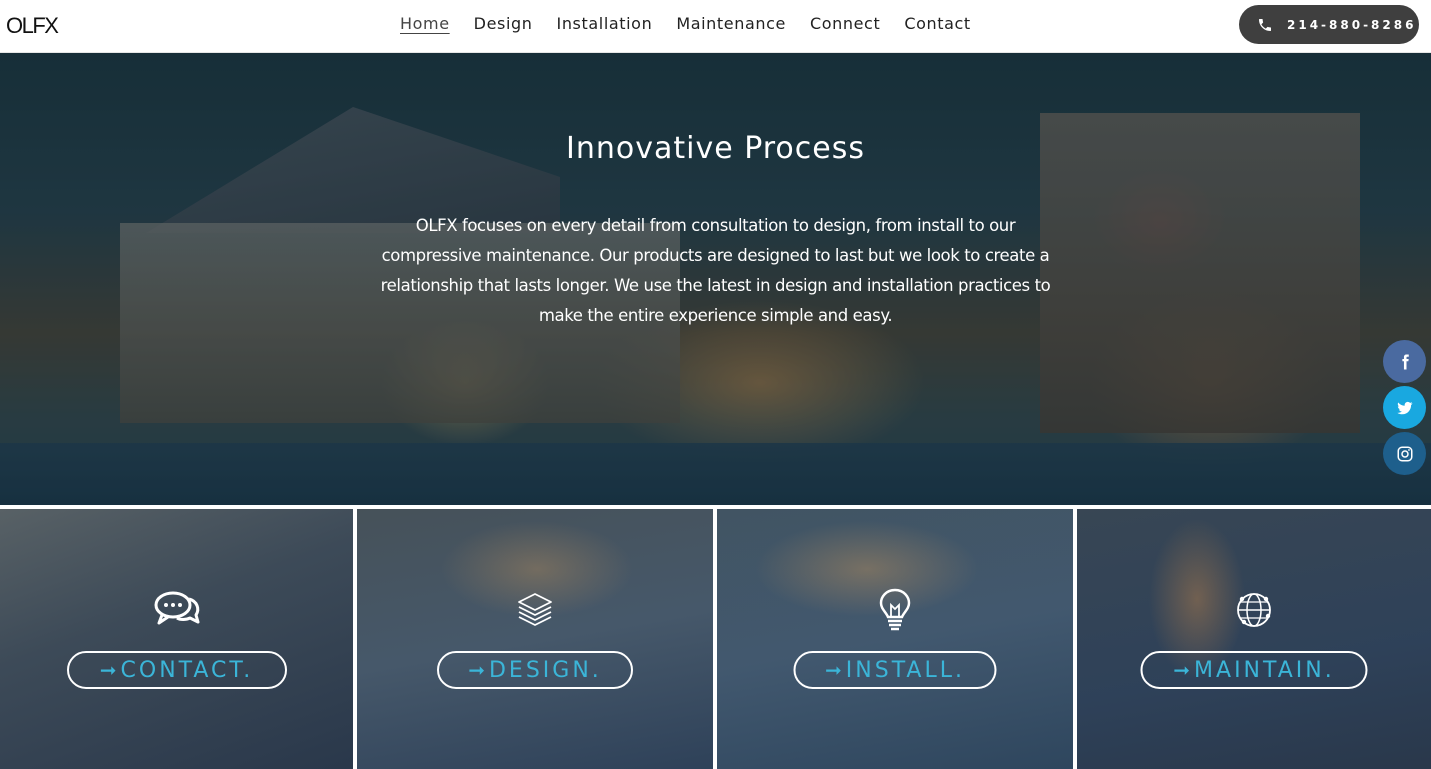  I want to click on tile-design: ➞ DESIGN., so click(535, 639).